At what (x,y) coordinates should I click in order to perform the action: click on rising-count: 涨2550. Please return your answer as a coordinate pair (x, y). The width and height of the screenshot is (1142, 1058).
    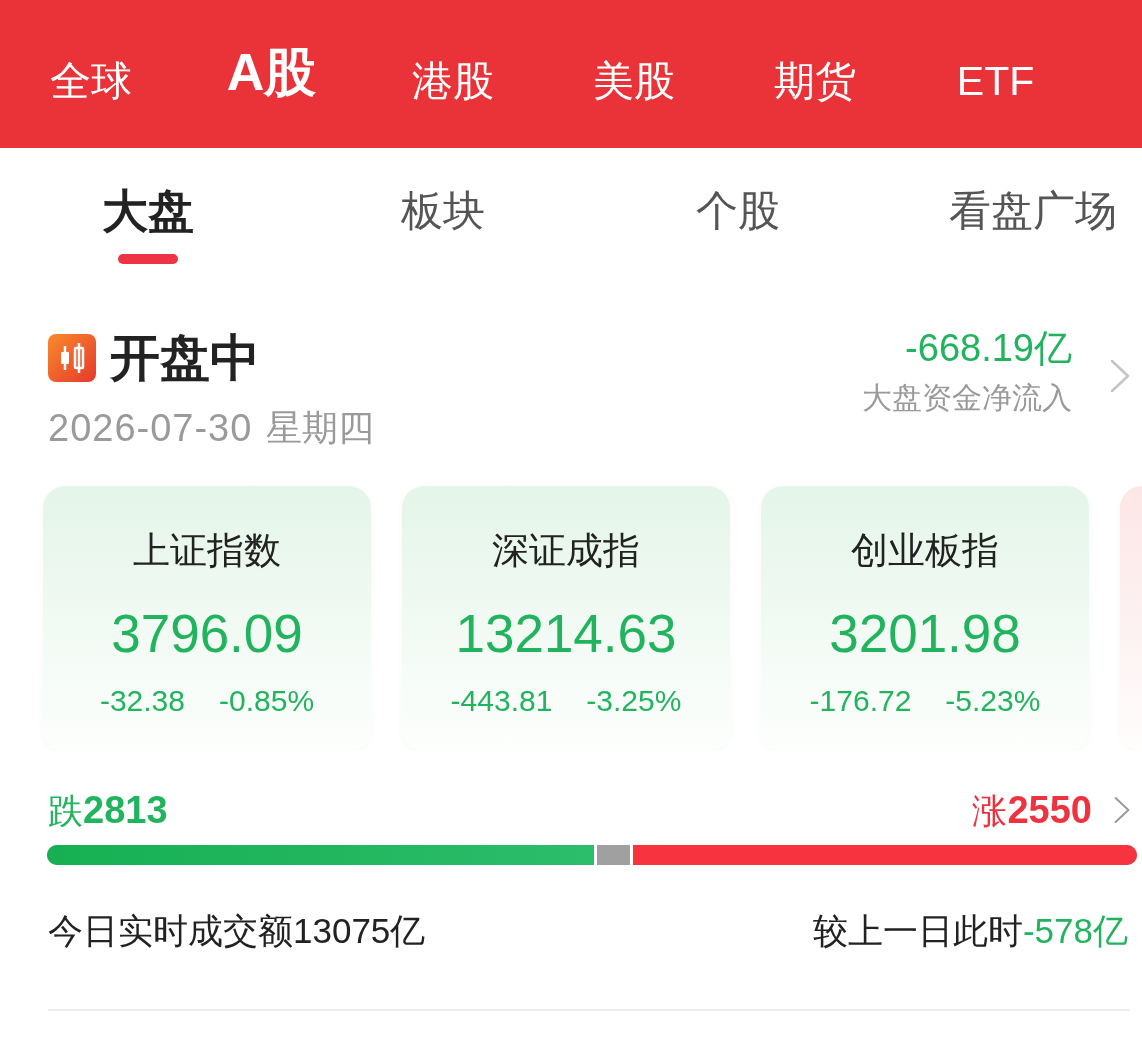
    Looking at the image, I should click on (1032, 810).